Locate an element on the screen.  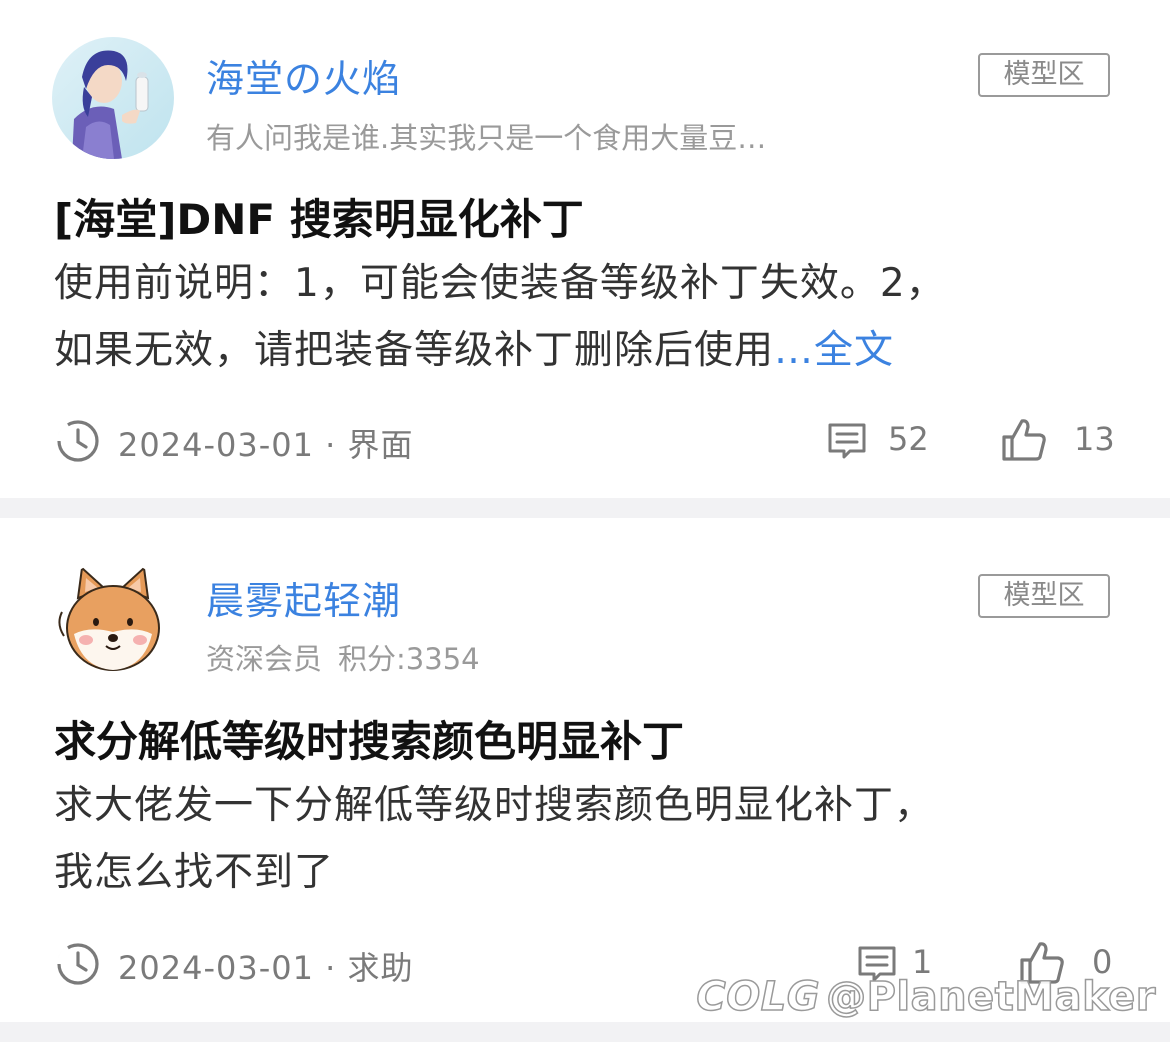
author-name: 晨雾起轻潮 is located at coordinates (303, 597).